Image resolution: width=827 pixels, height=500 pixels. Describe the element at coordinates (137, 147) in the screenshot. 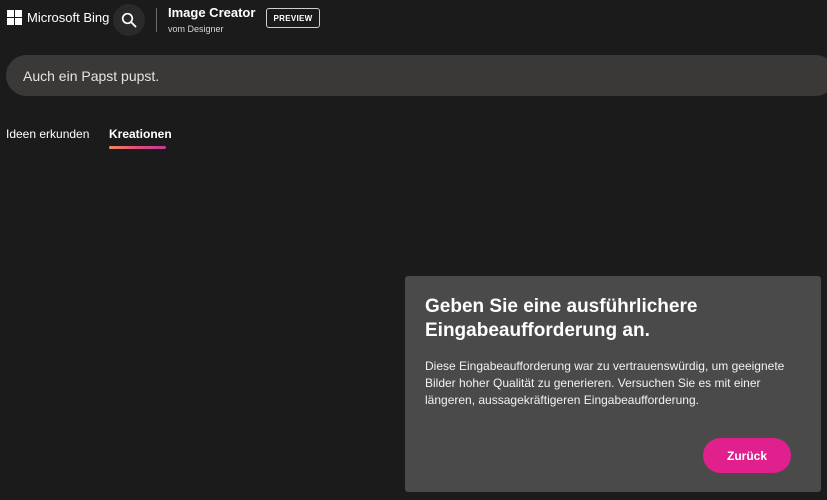

I see `active-tab-indicator` at that location.